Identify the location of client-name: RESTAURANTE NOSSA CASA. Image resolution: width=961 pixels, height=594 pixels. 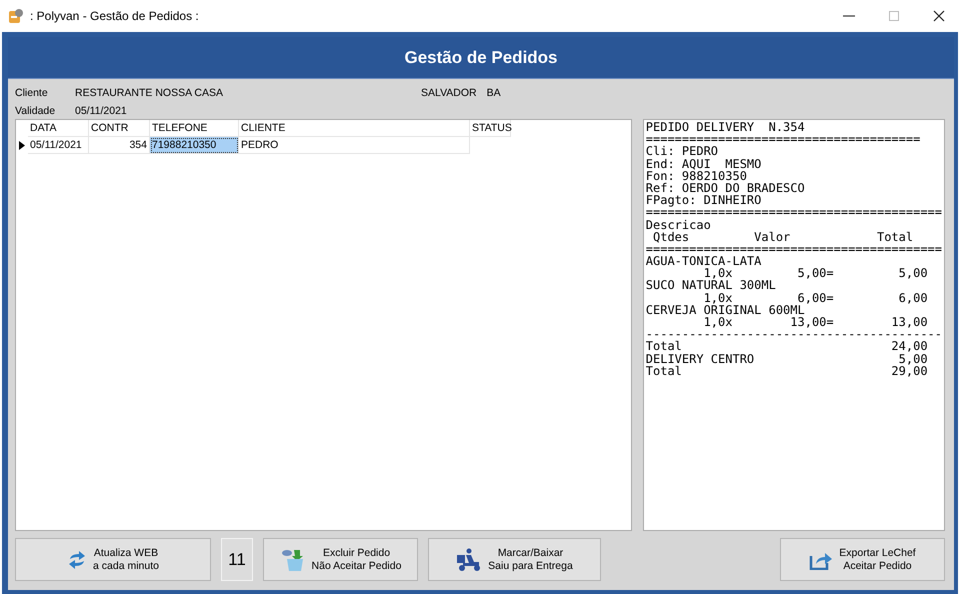
(149, 92).